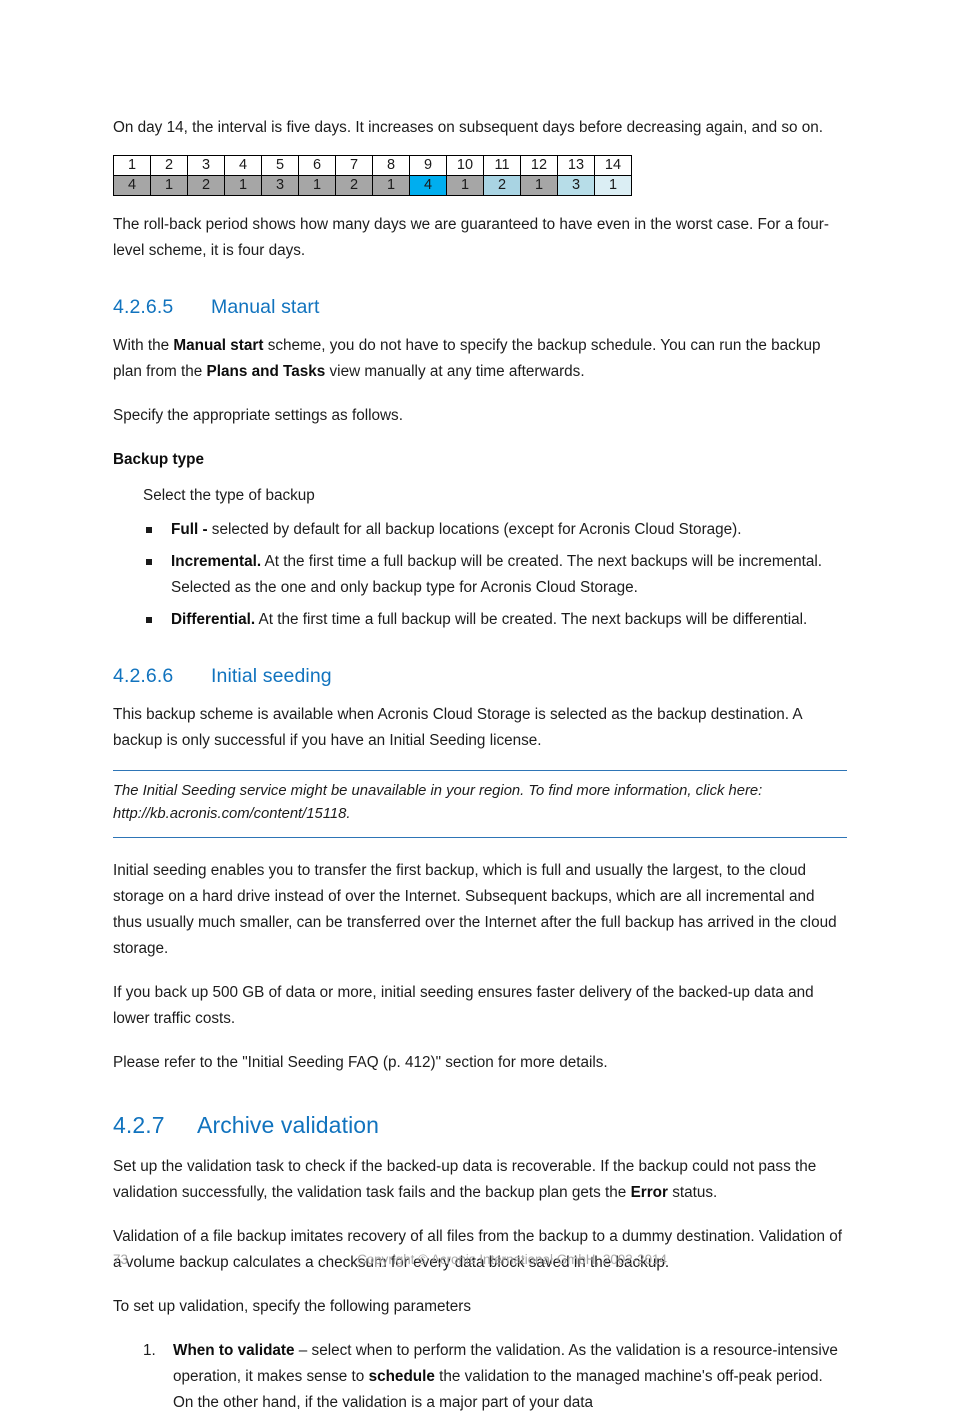 This screenshot has height=1416, width=954. What do you see at coordinates (576, 165) in the screenshot?
I see `day-cell: 13` at bounding box center [576, 165].